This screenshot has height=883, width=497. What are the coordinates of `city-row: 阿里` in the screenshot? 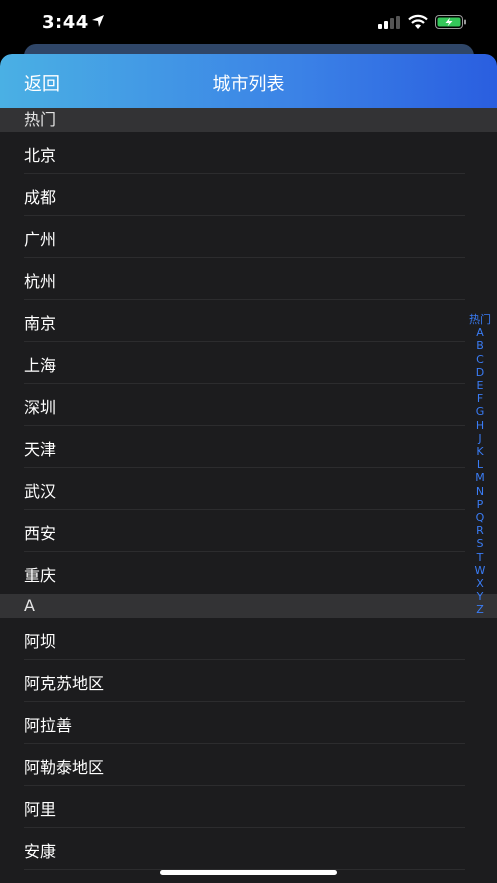 It's located at (248, 807).